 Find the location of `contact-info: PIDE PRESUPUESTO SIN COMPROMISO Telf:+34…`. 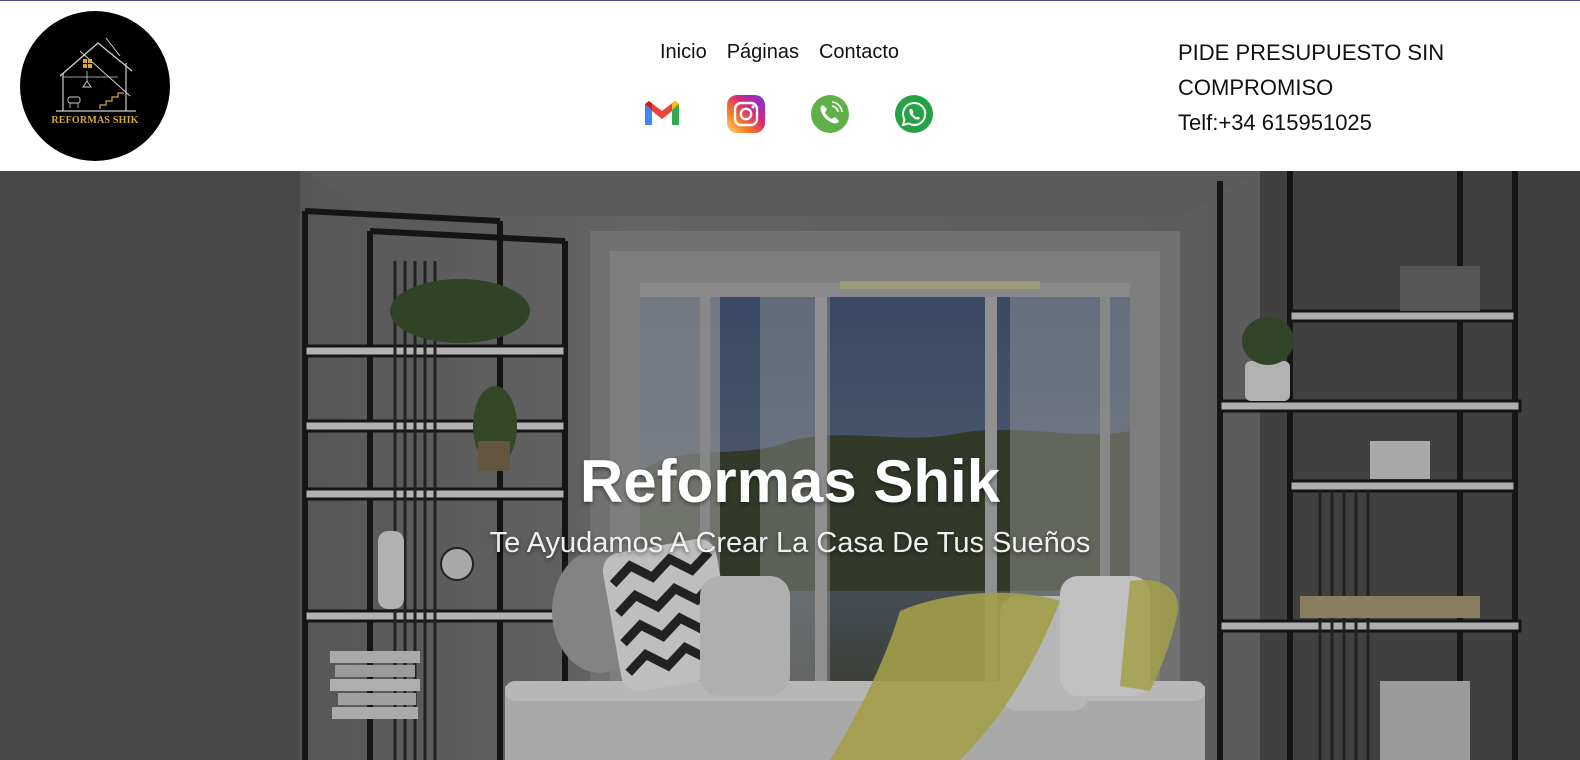

contact-info: PIDE PRESUPUESTO SIN COMPROMISO Telf:+34… is located at coordinates (1348, 87).